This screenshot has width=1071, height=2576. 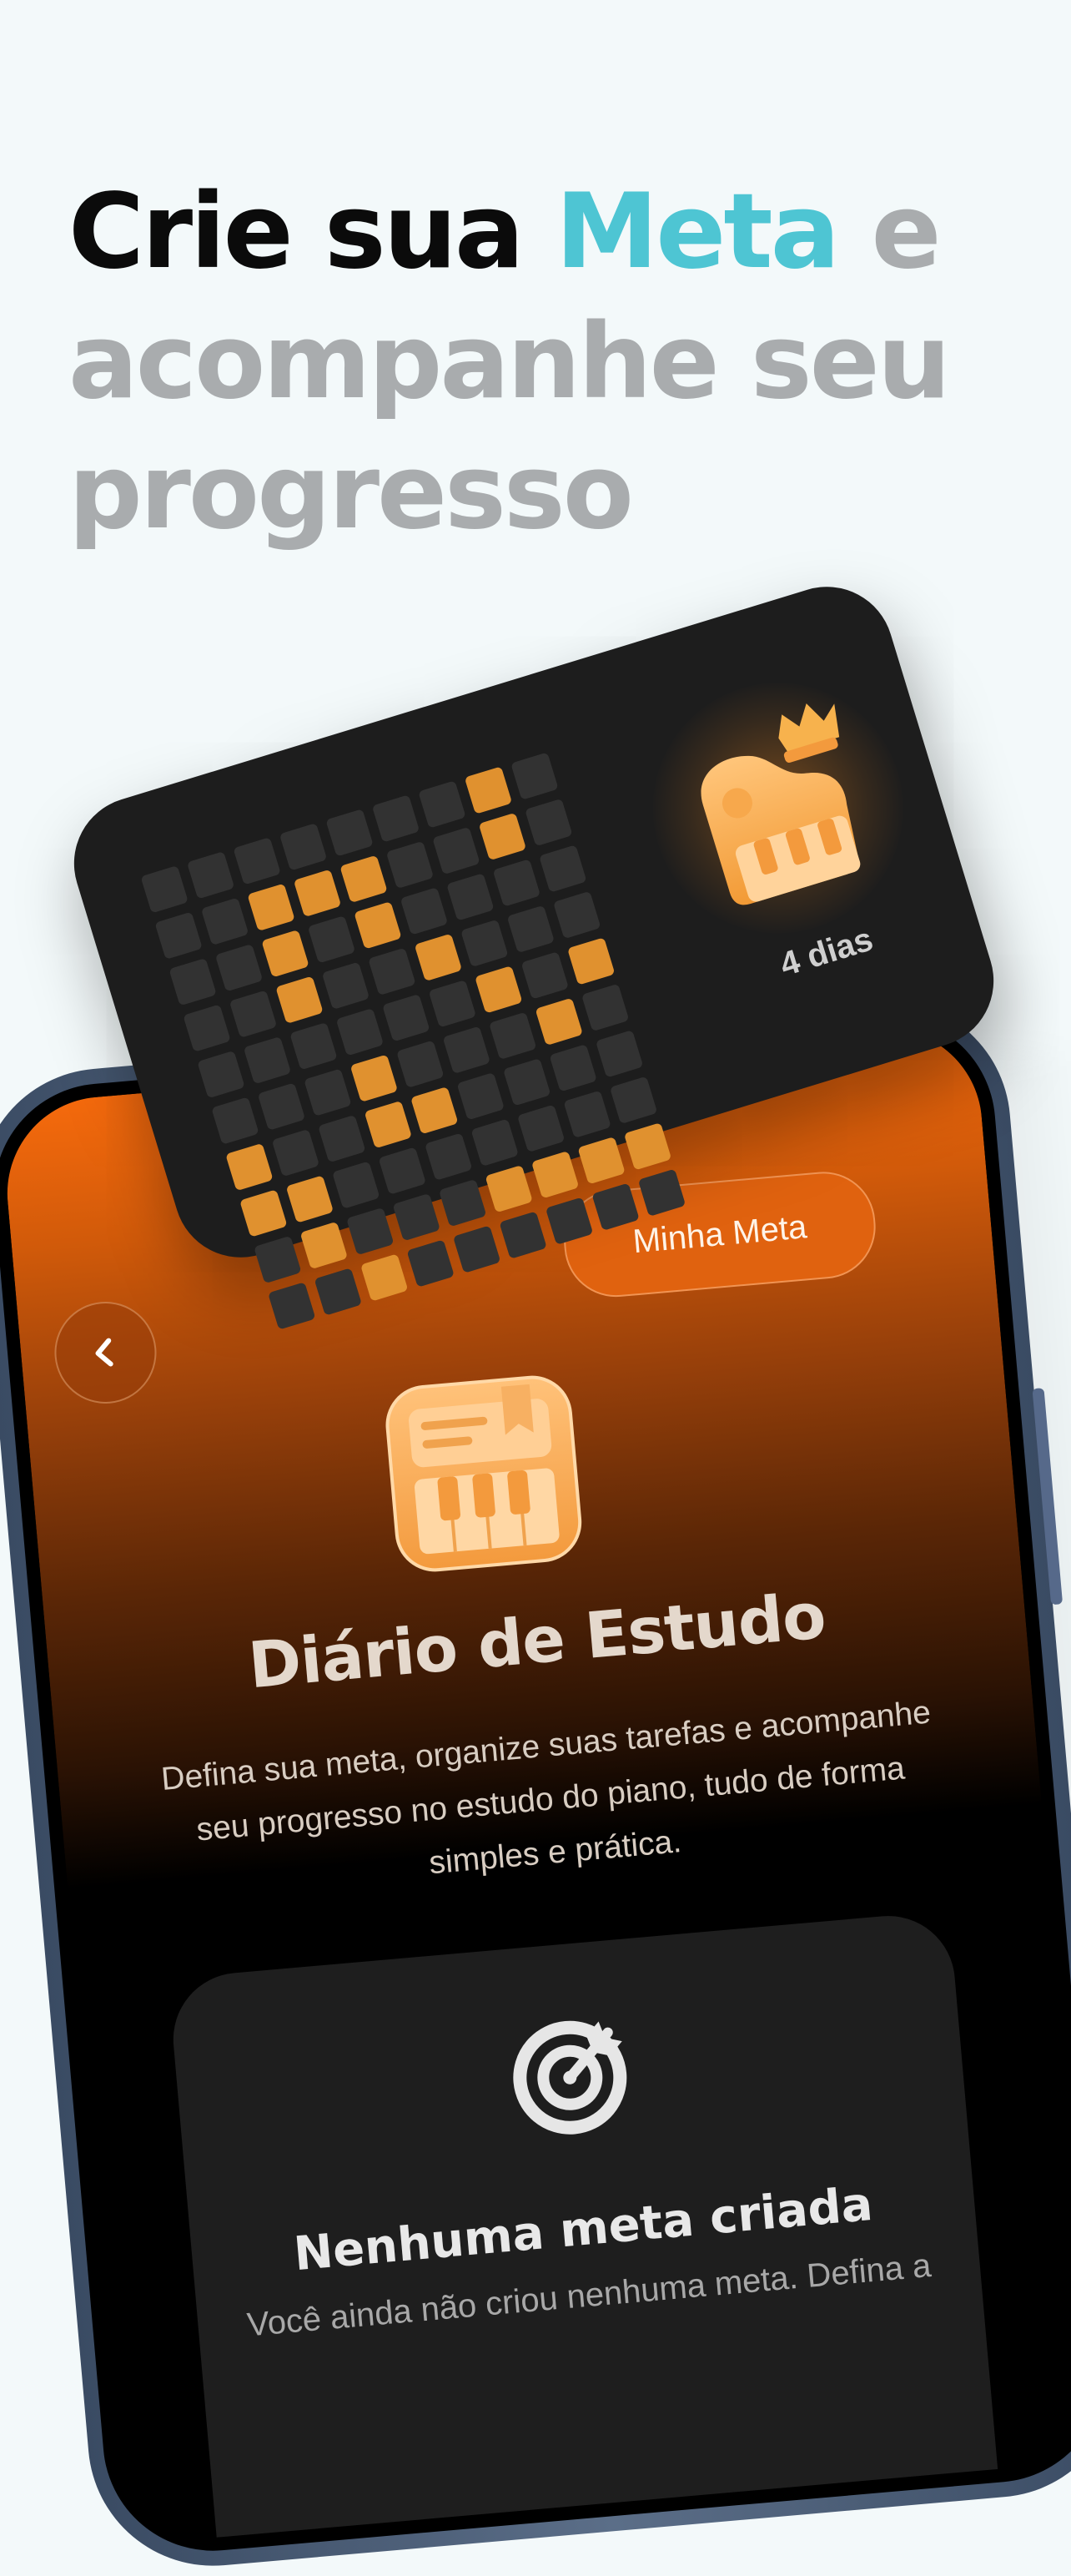 I want to click on headline-accent: Meta, so click(x=697, y=232).